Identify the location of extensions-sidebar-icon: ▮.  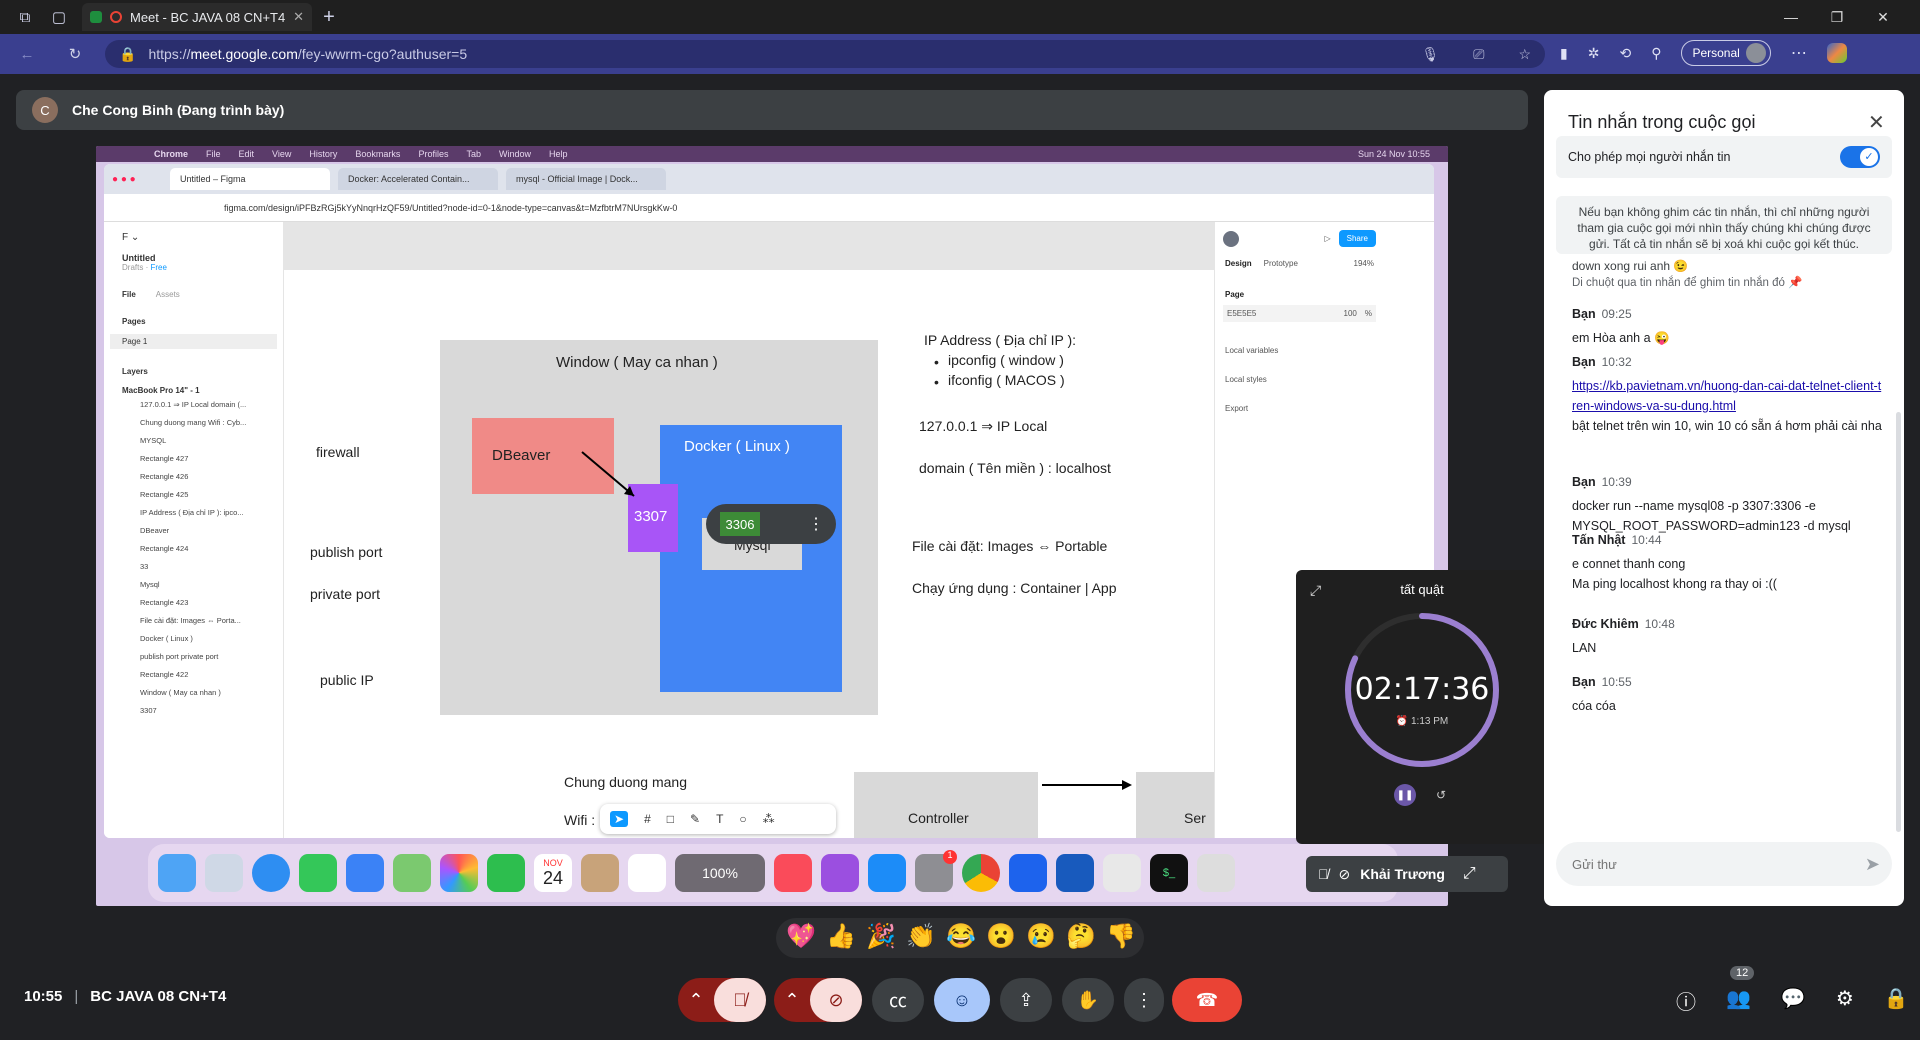
(1564, 53).